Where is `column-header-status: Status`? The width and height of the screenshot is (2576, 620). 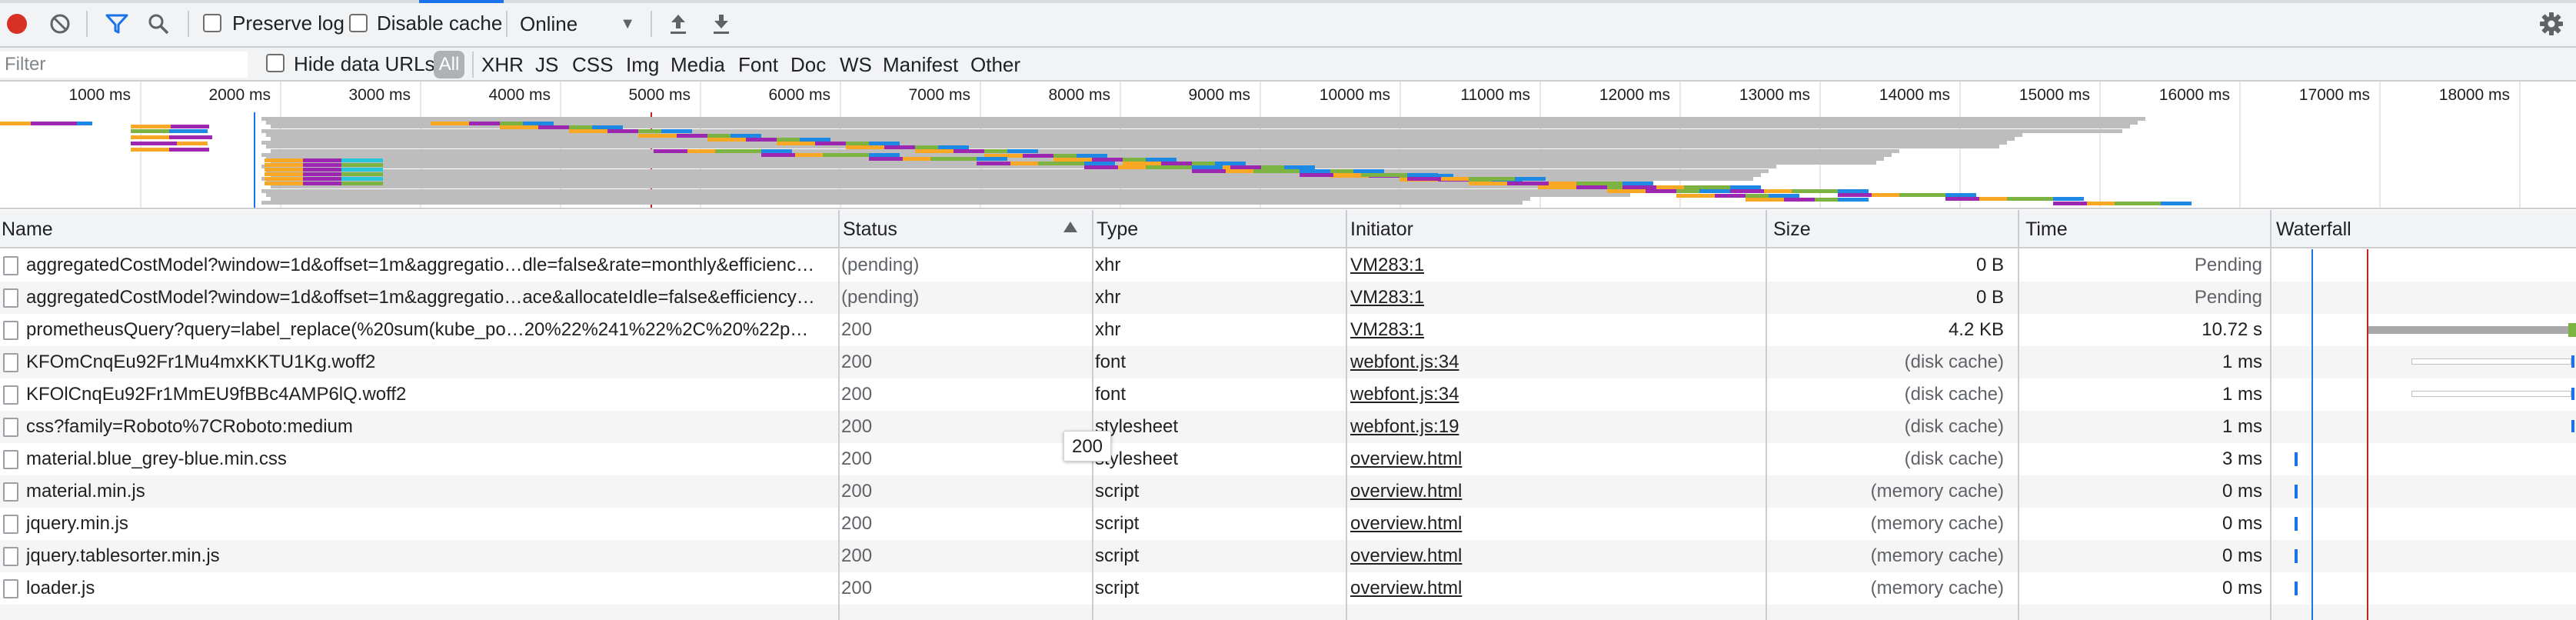
column-header-status: Status is located at coordinates (966, 229).